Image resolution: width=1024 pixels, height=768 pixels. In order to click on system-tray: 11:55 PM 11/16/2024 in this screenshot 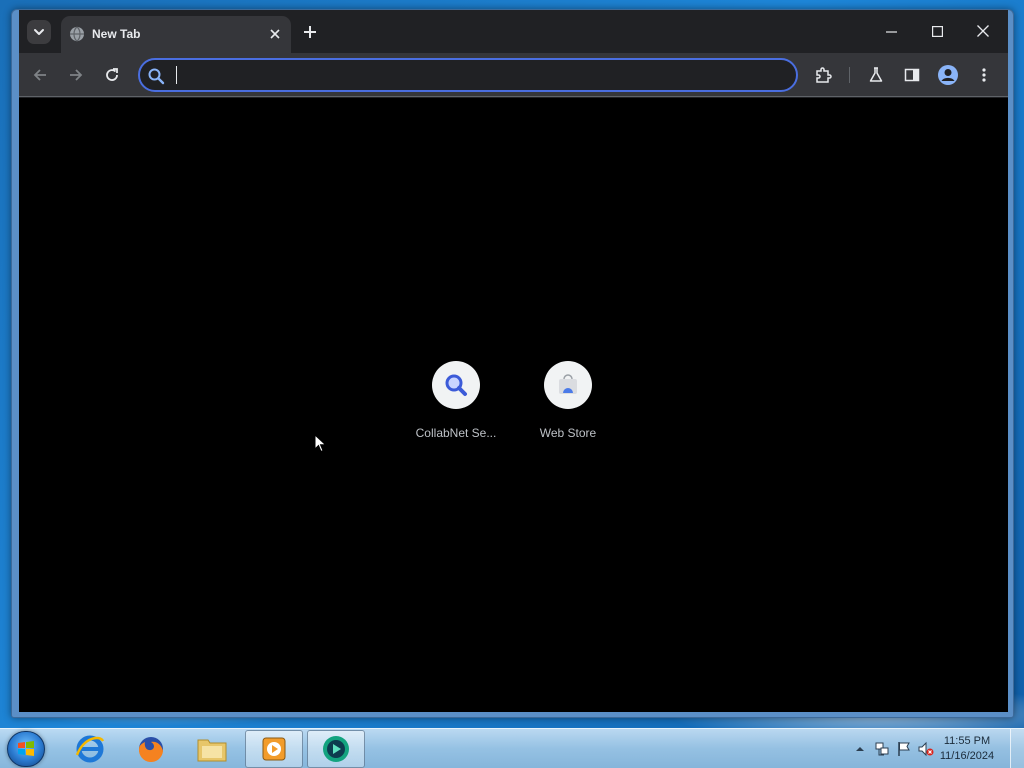, I will do `click(929, 748)`.